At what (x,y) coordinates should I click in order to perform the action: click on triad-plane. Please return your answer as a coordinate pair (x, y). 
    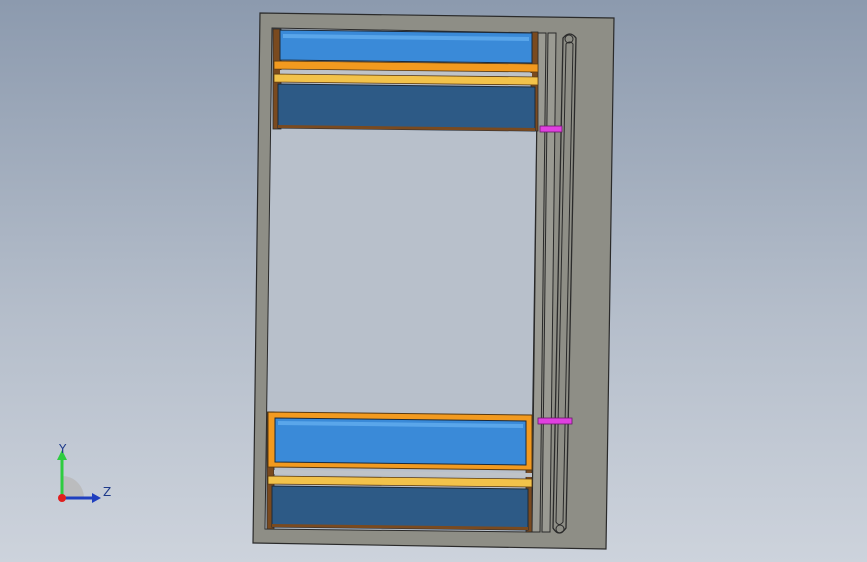
    Looking at the image, I should click on (73, 487).